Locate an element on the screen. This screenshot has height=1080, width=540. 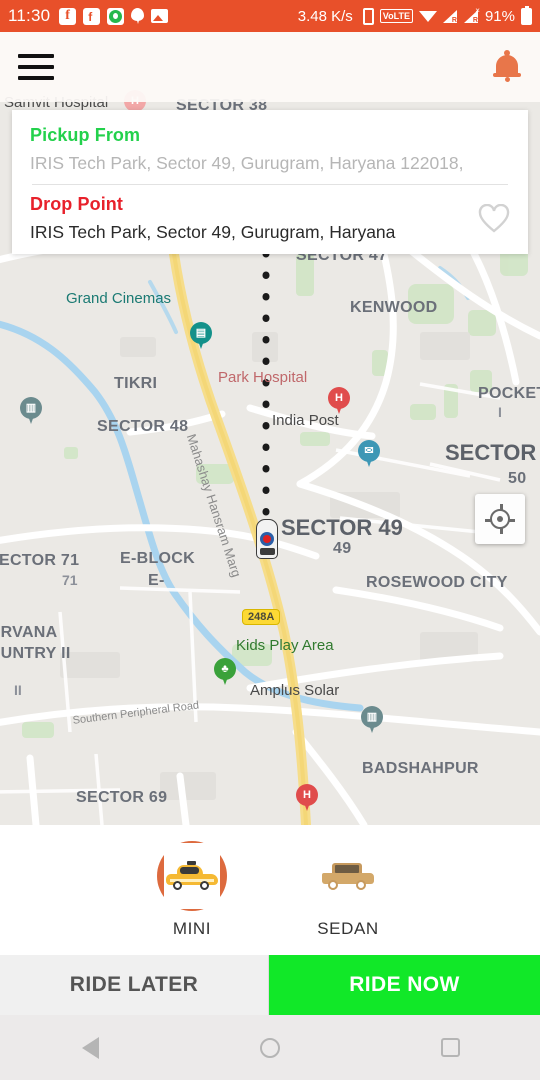
action-bar: RIDE LATER RIDE NOW is located at coordinates (270, 985).